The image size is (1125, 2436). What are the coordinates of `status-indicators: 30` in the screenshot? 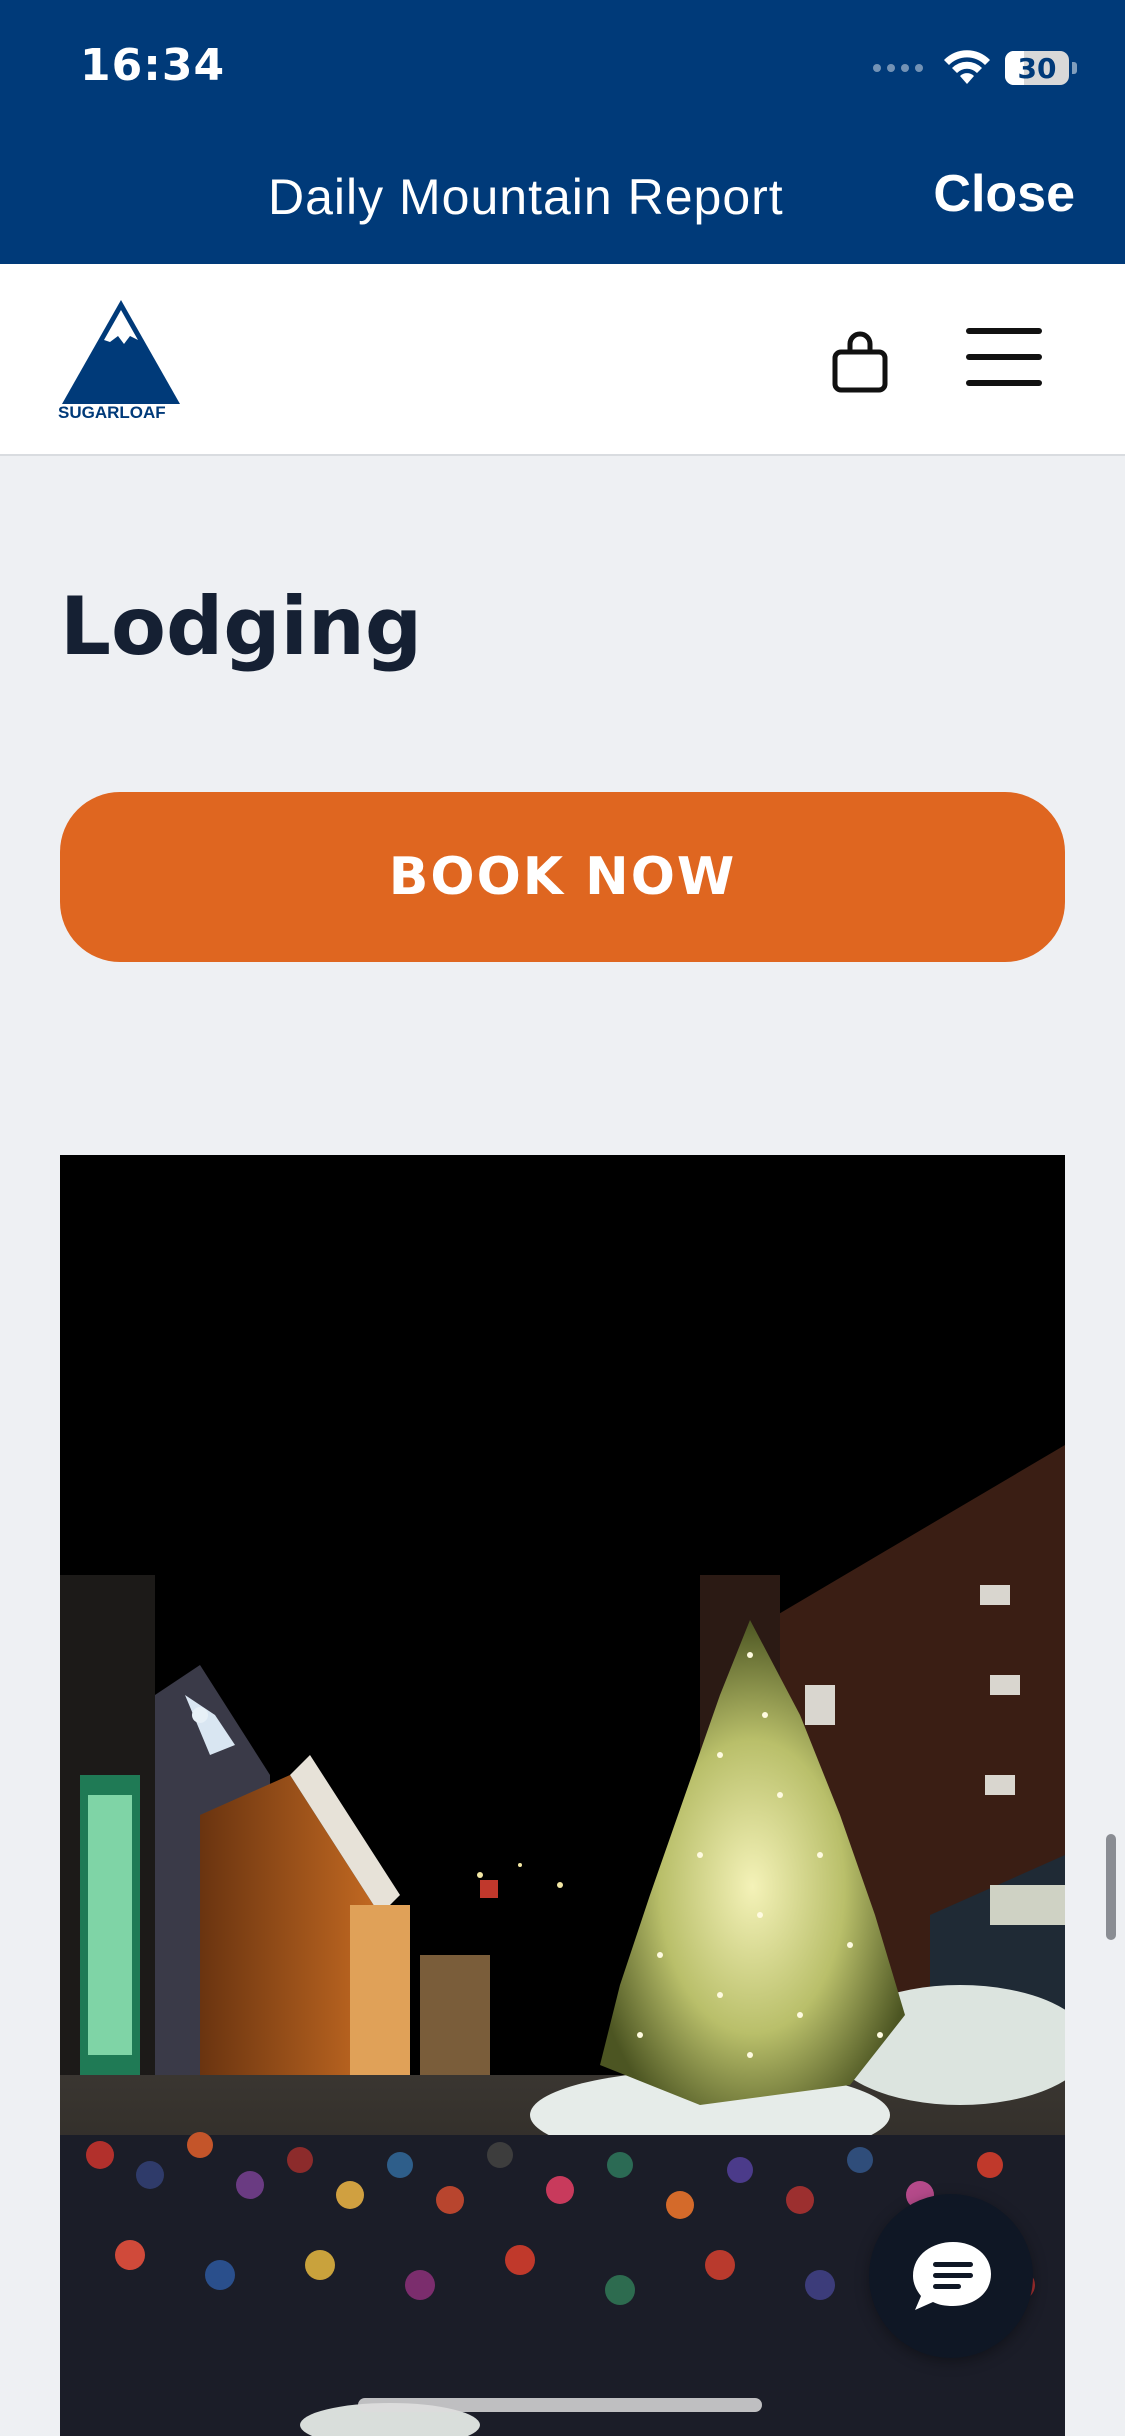 It's located at (975, 68).